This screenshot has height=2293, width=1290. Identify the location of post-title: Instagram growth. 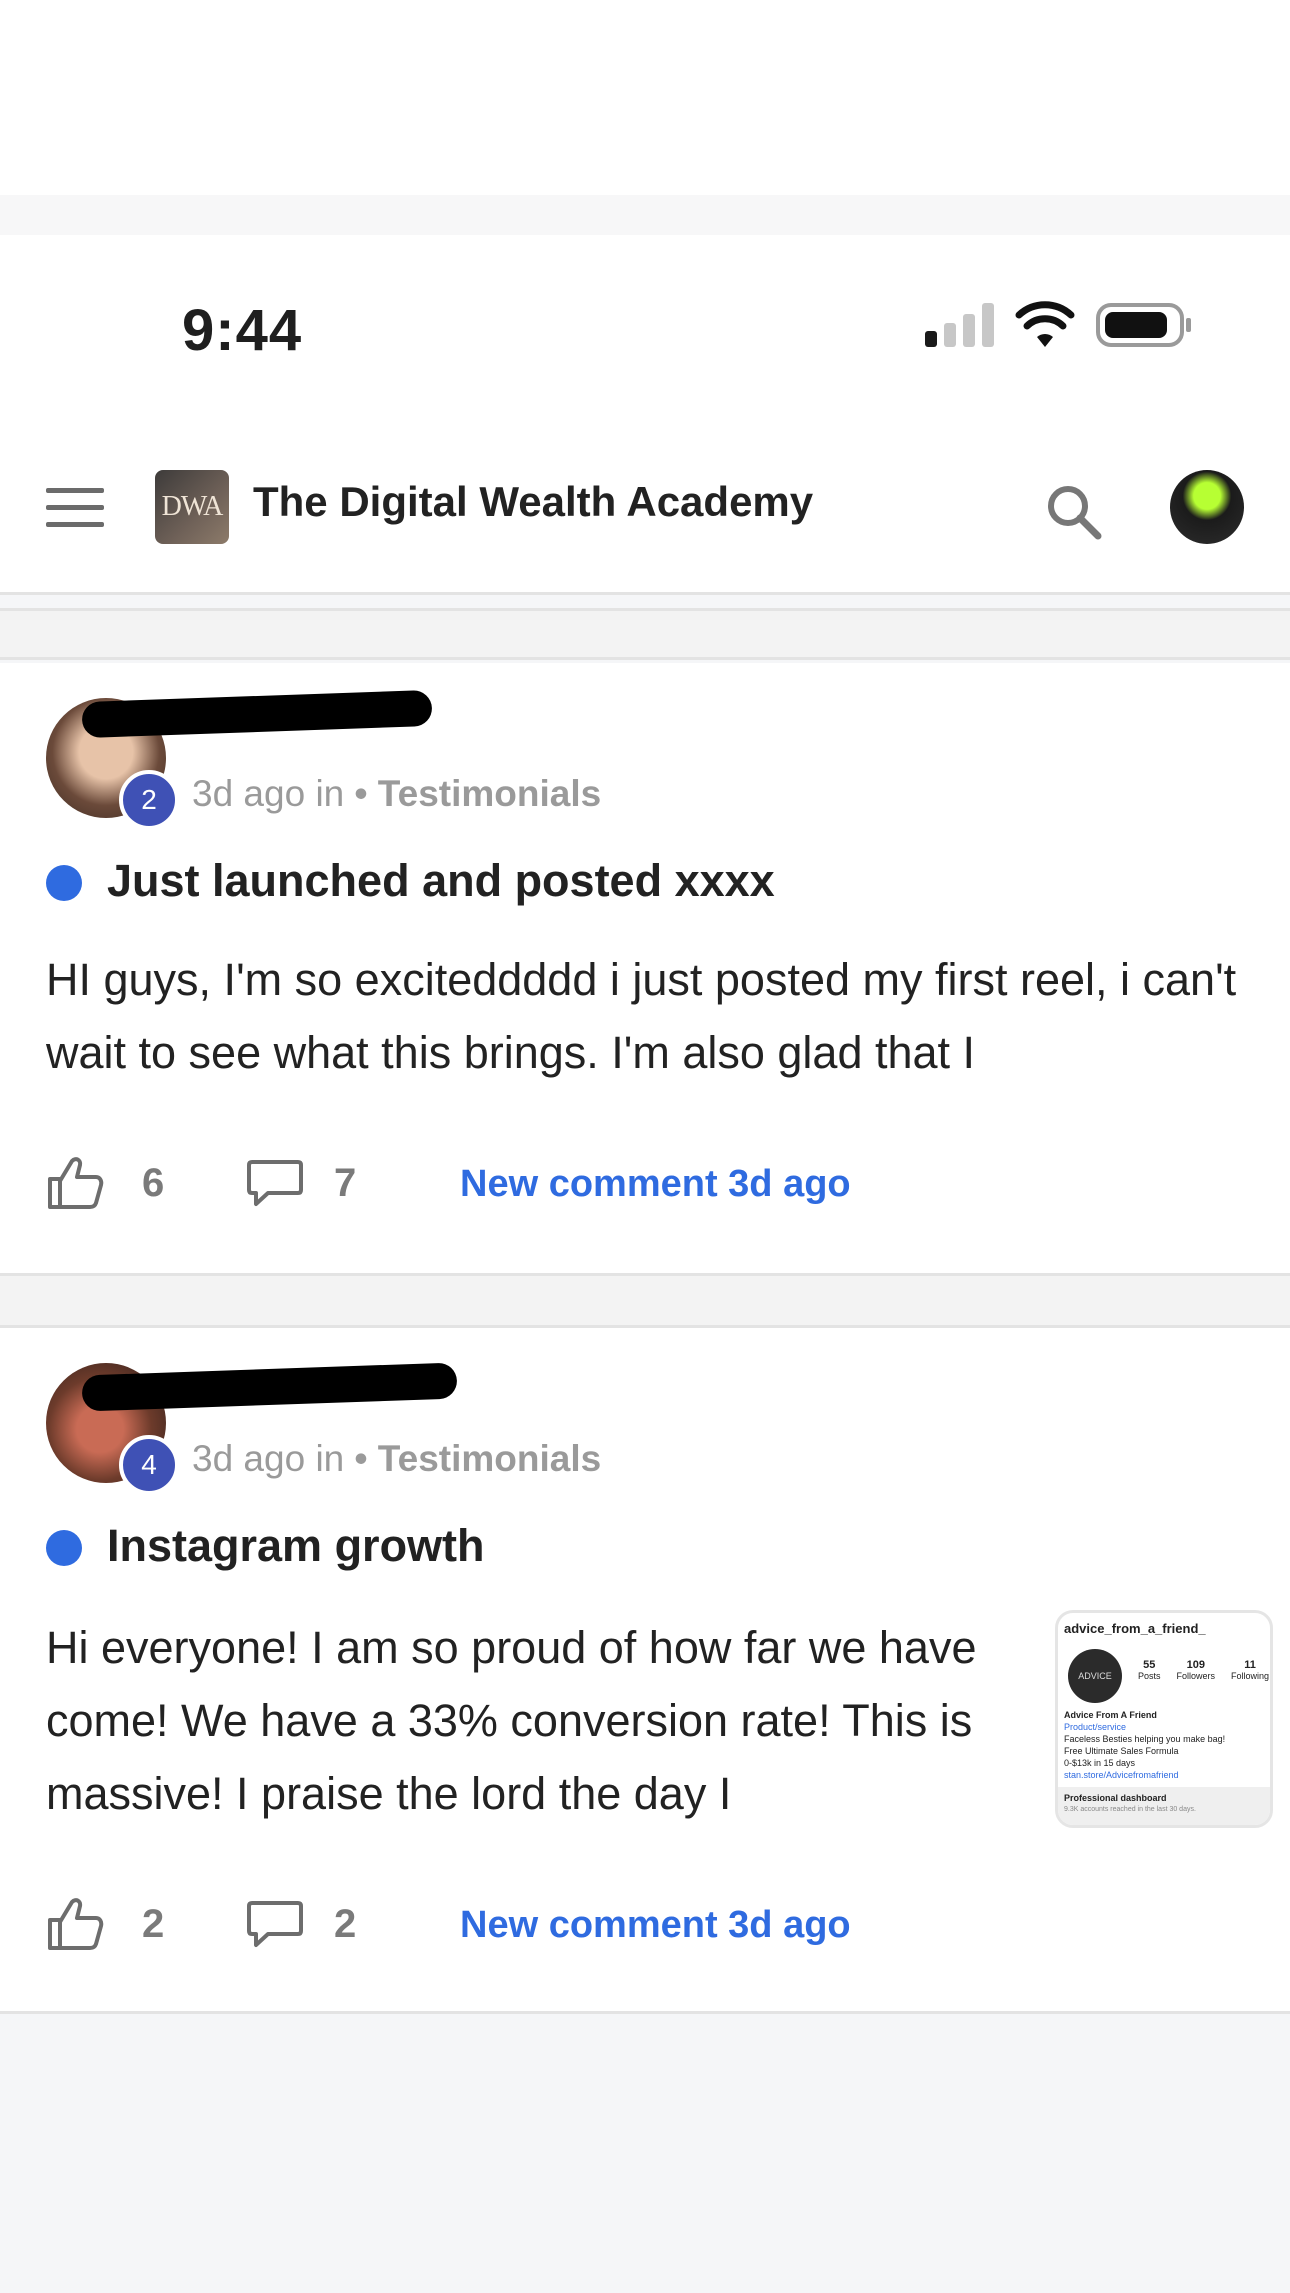
(296, 1546).